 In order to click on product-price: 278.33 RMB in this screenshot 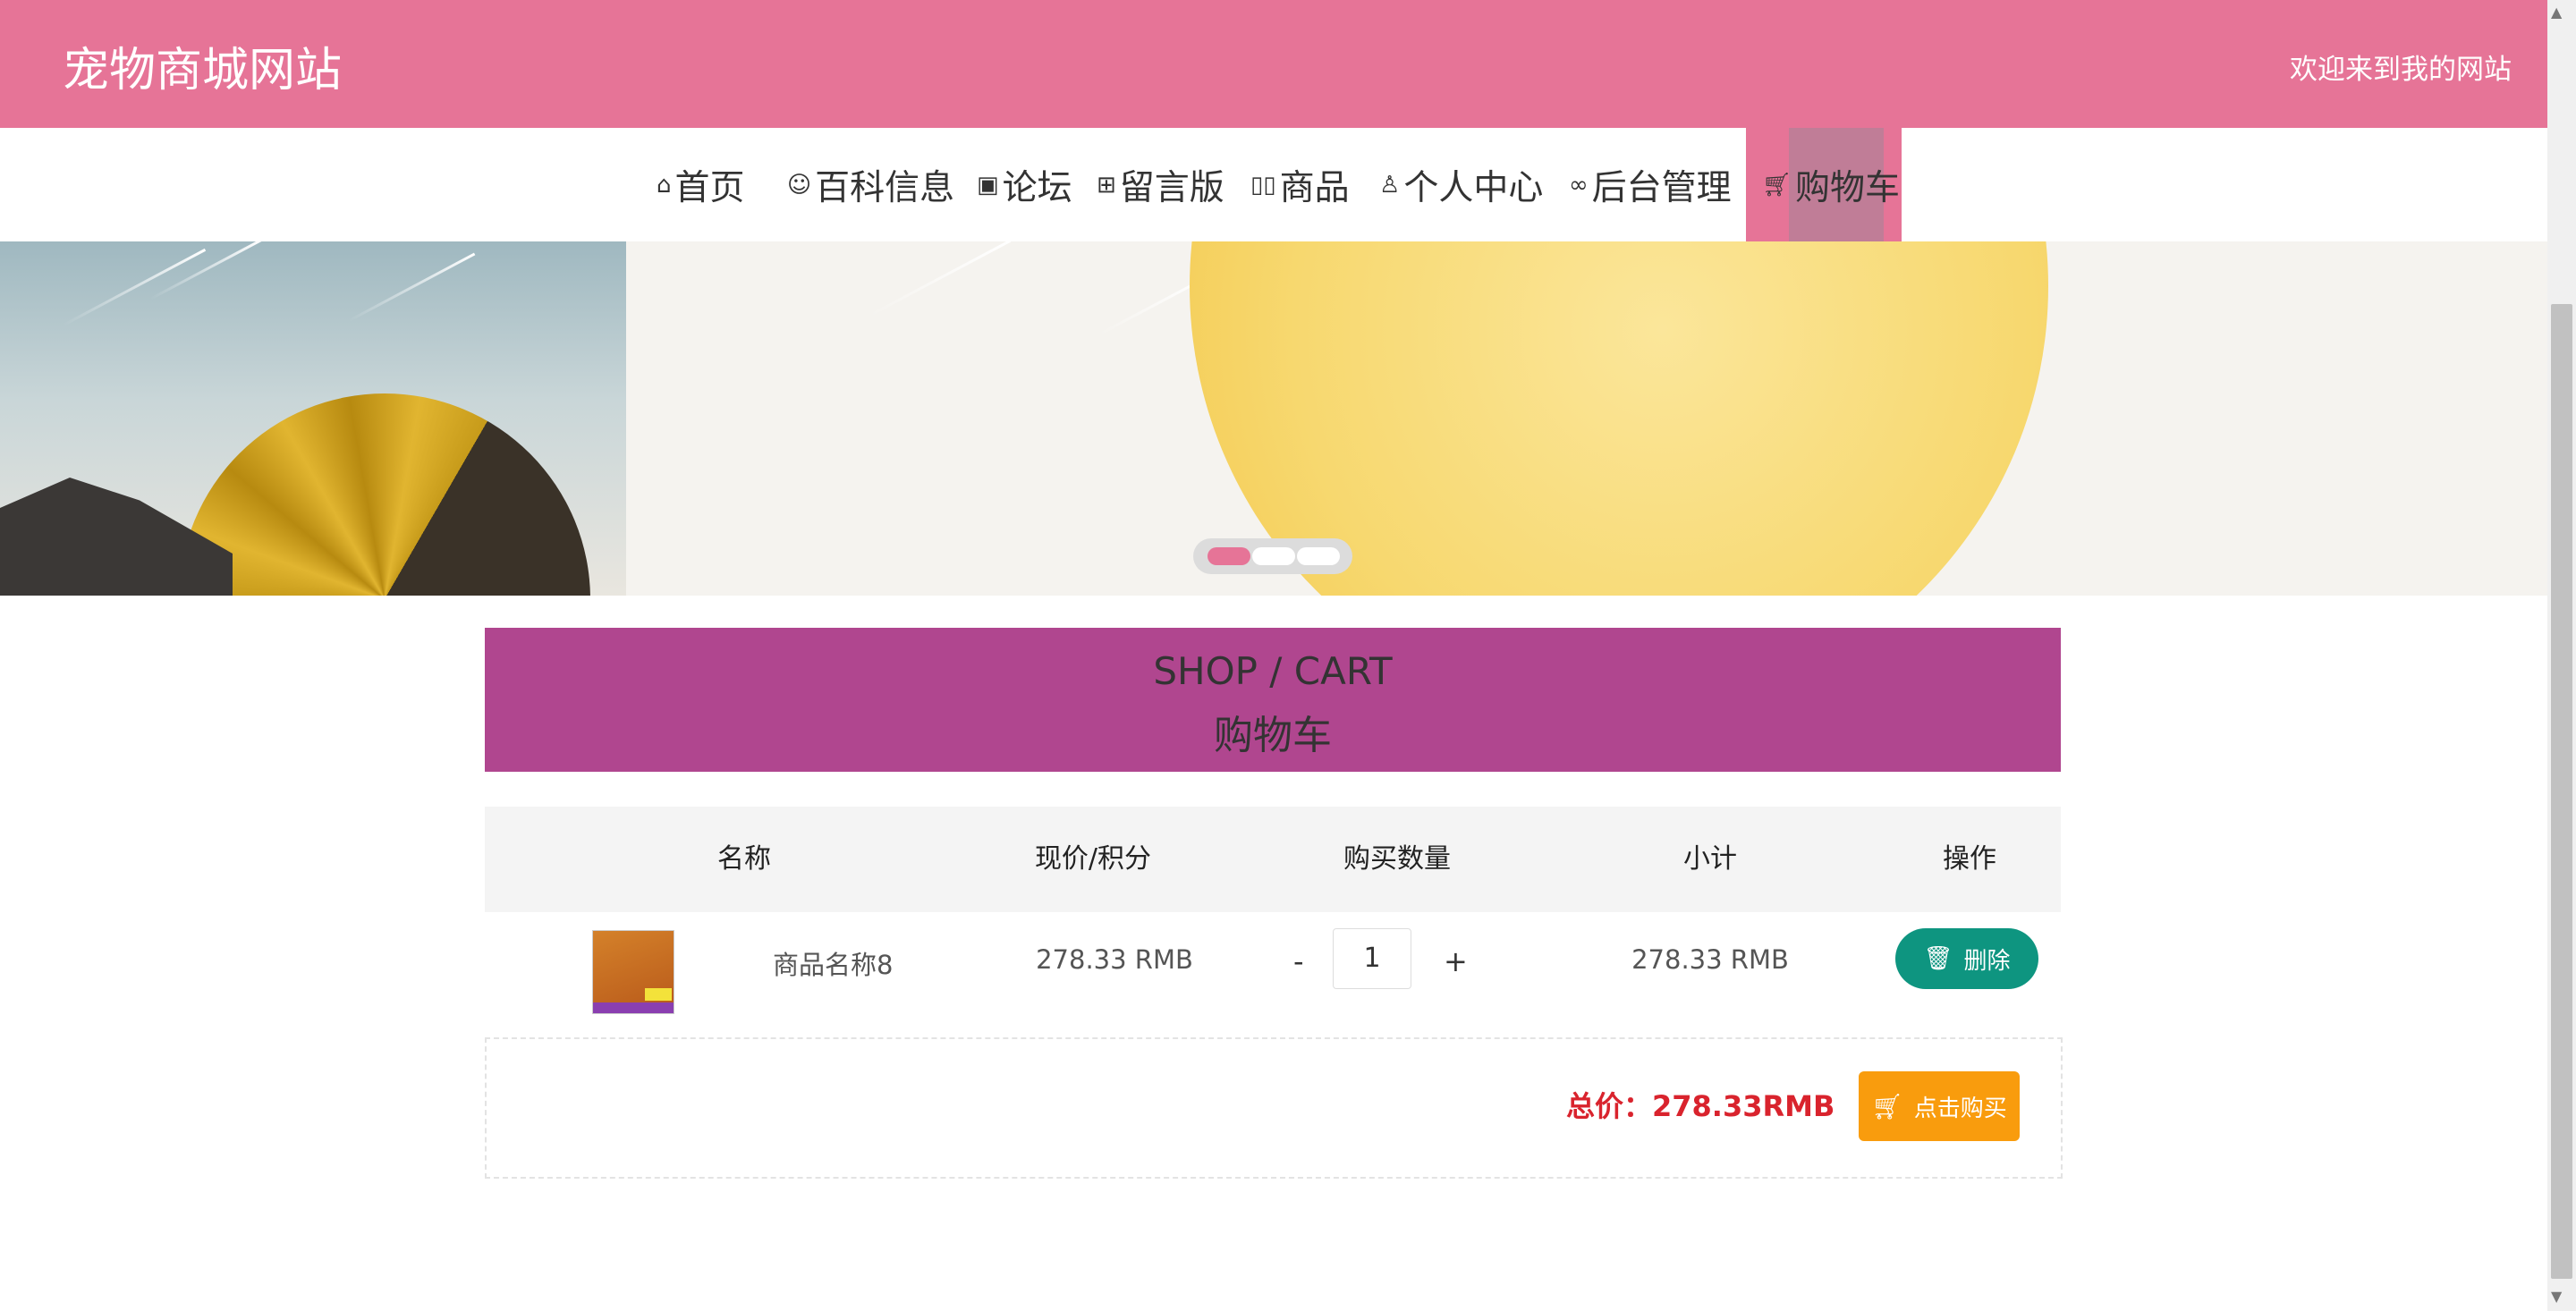, I will do `click(1114, 959)`.